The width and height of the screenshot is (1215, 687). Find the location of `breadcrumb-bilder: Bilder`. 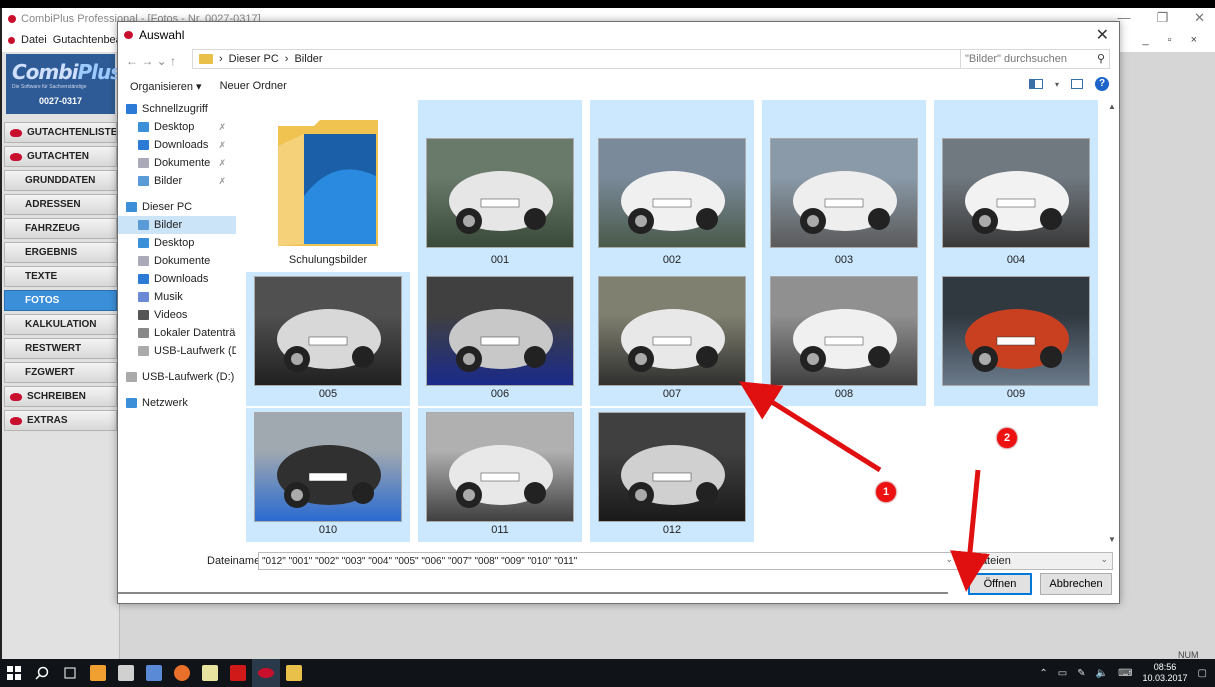

breadcrumb-bilder: Bilder is located at coordinates (308, 59).